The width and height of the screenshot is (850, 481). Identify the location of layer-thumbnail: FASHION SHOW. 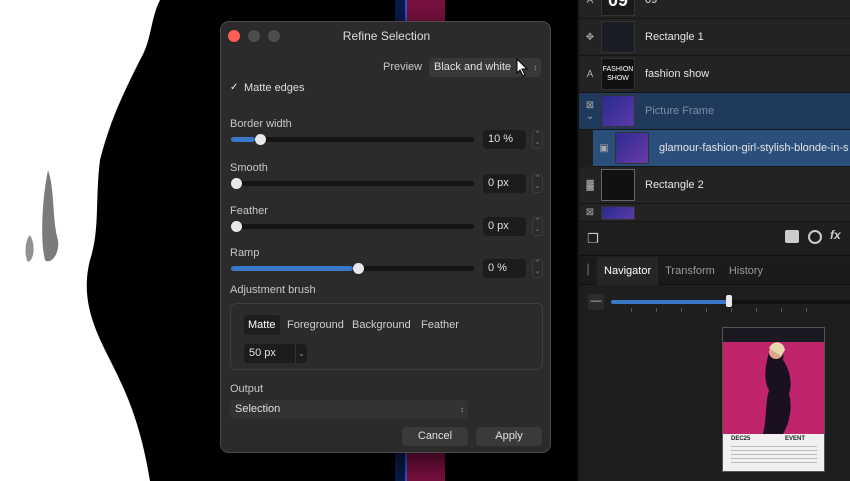
(618, 74).